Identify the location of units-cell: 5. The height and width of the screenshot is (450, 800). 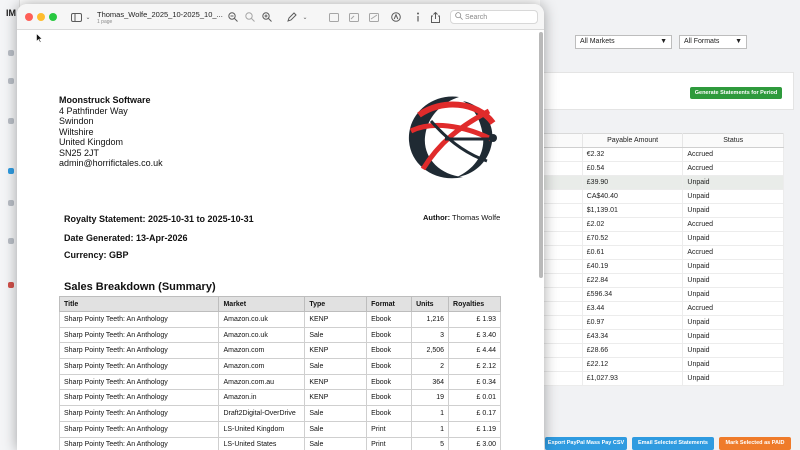
(430, 443).